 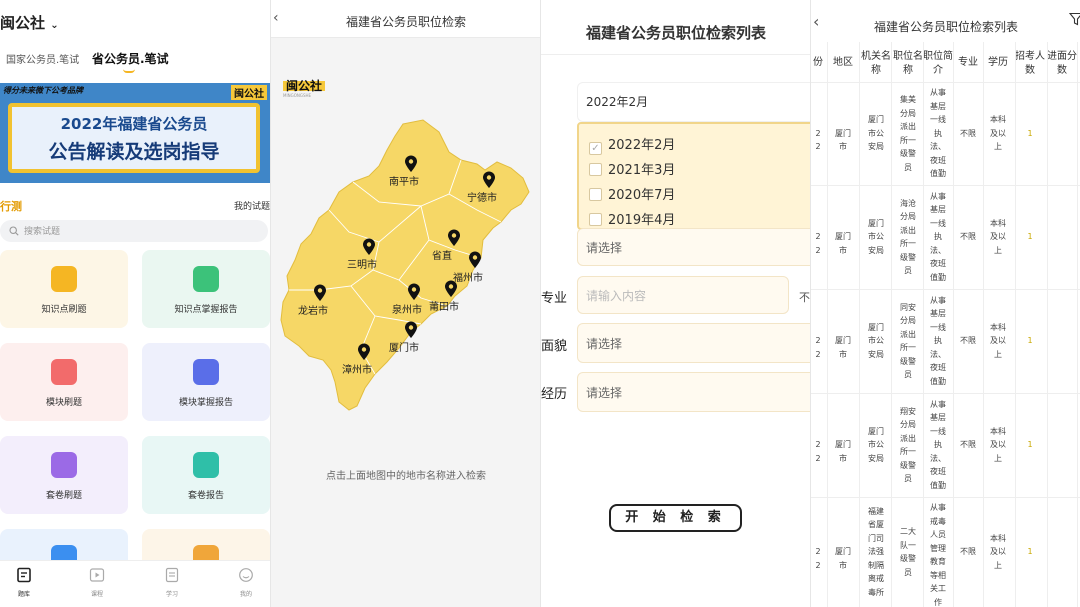 I want to click on city-label: 莆田市, so click(x=458, y=305).